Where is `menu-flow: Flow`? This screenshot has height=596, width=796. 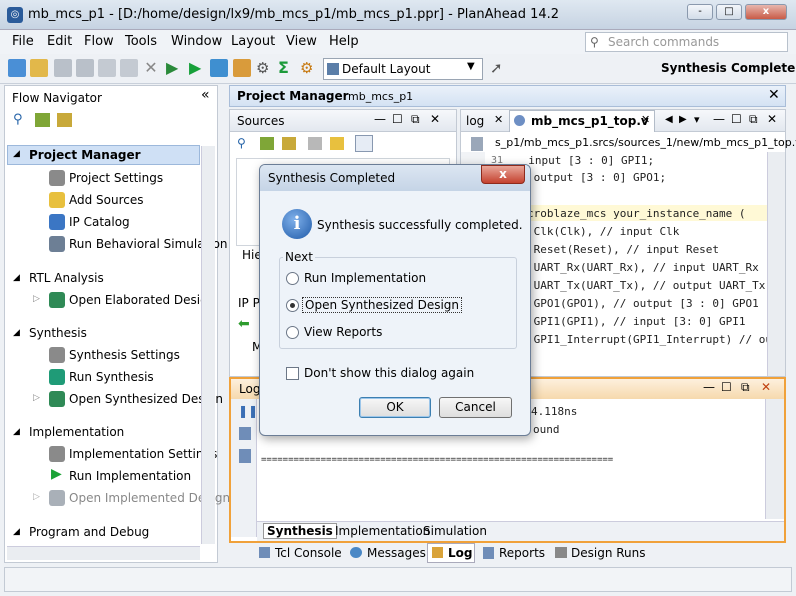
menu-flow: Flow is located at coordinates (99, 41).